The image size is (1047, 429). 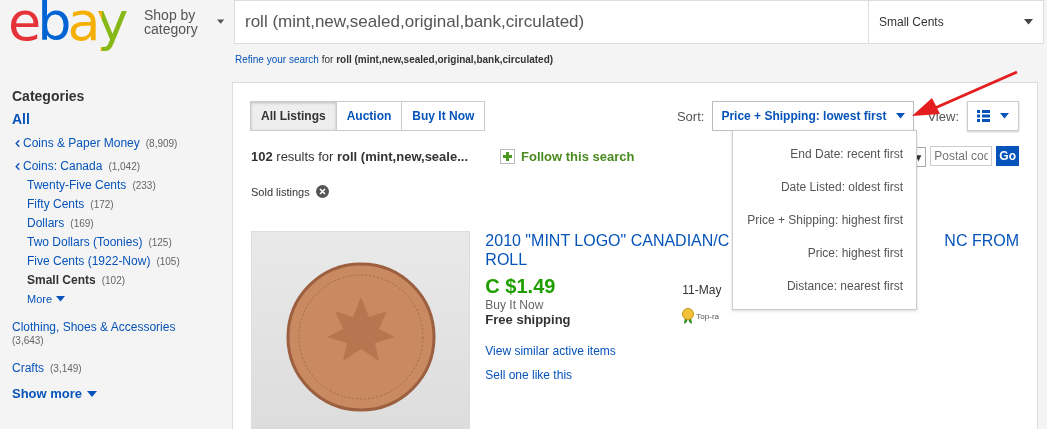 I want to click on subcategory-link: Dollars, so click(x=46, y=223).